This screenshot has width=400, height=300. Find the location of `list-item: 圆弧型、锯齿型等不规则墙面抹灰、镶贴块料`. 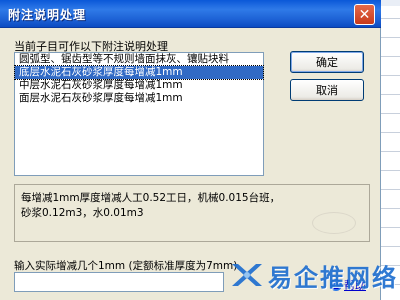

list-item: 圆弧型、锯齿型等不规则墙面抹灰、镶贴块料 is located at coordinates (139, 59).